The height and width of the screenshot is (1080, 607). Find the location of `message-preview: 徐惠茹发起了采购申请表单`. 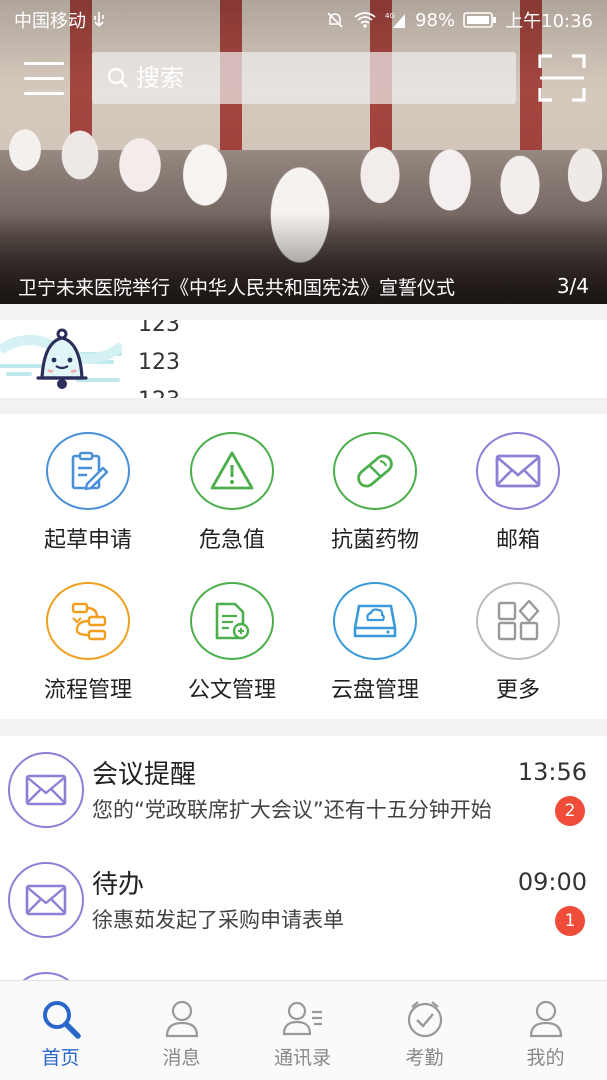

message-preview: 徐惠茹发起了采购申请表单 is located at coordinates (218, 920).